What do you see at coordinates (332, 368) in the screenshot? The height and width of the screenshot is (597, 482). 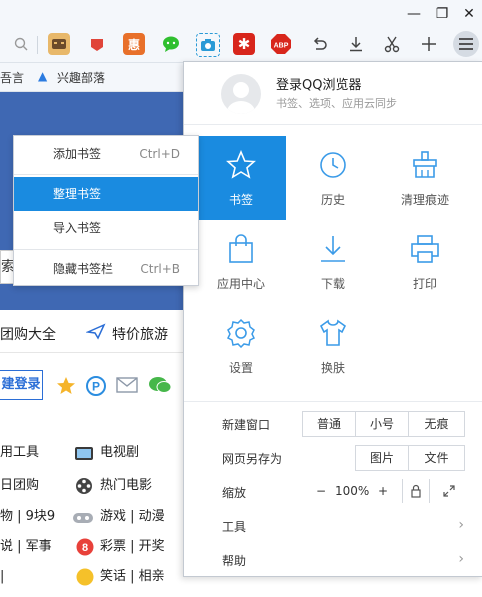 I see `tile-skin-label: 换肤` at bounding box center [332, 368].